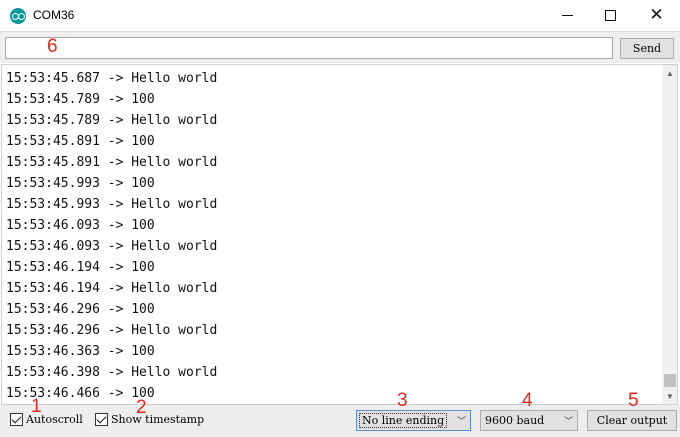 This screenshot has width=680, height=437. I want to click on log-line: 15:53:46.363 -> 100, so click(80, 351).